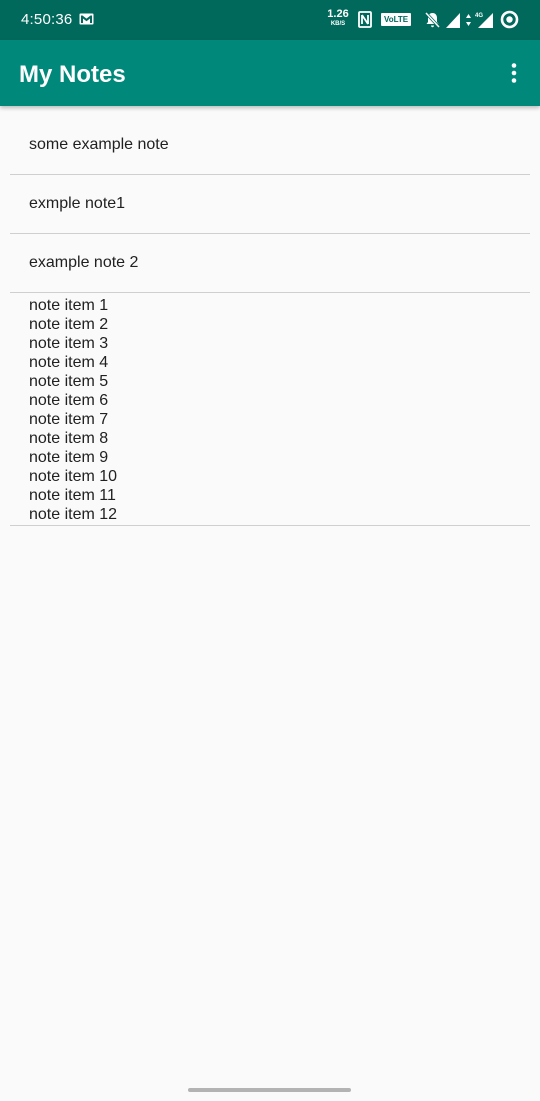 This screenshot has height=1101, width=540. Describe the element at coordinates (47, 19) in the screenshot. I see `status-time: 4:50:36` at that location.